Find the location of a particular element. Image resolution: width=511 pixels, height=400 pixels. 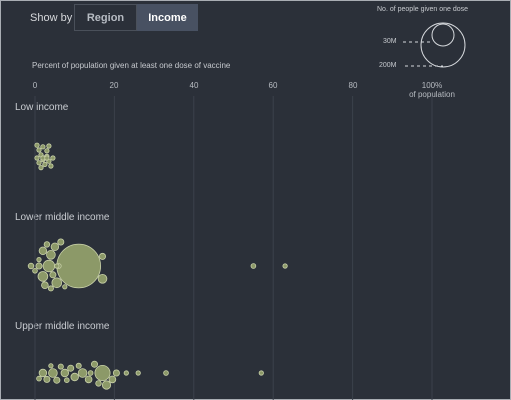

legend-circle-30m is located at coordinates (443, 35).